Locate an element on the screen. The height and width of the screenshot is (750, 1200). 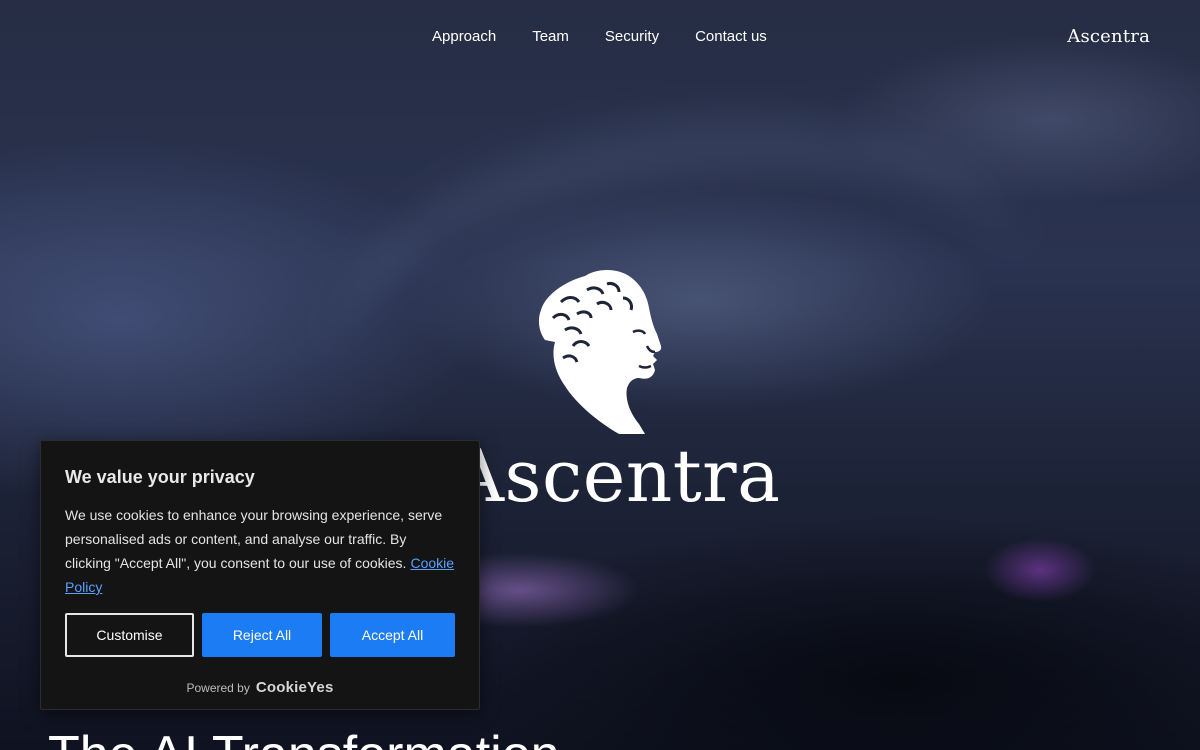
nav-link-security: Security is located at coordinates (632, 36).